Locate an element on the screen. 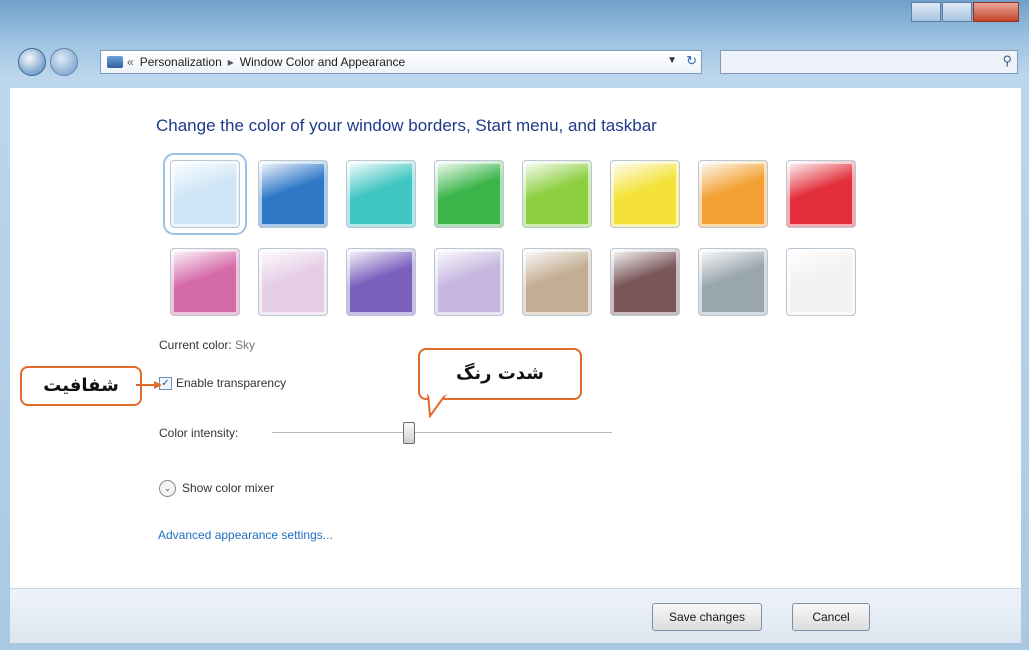 The width and height of the screenshot is (1029, 650). color-intensity-slider-thumb is located at coordinates (409, 433).